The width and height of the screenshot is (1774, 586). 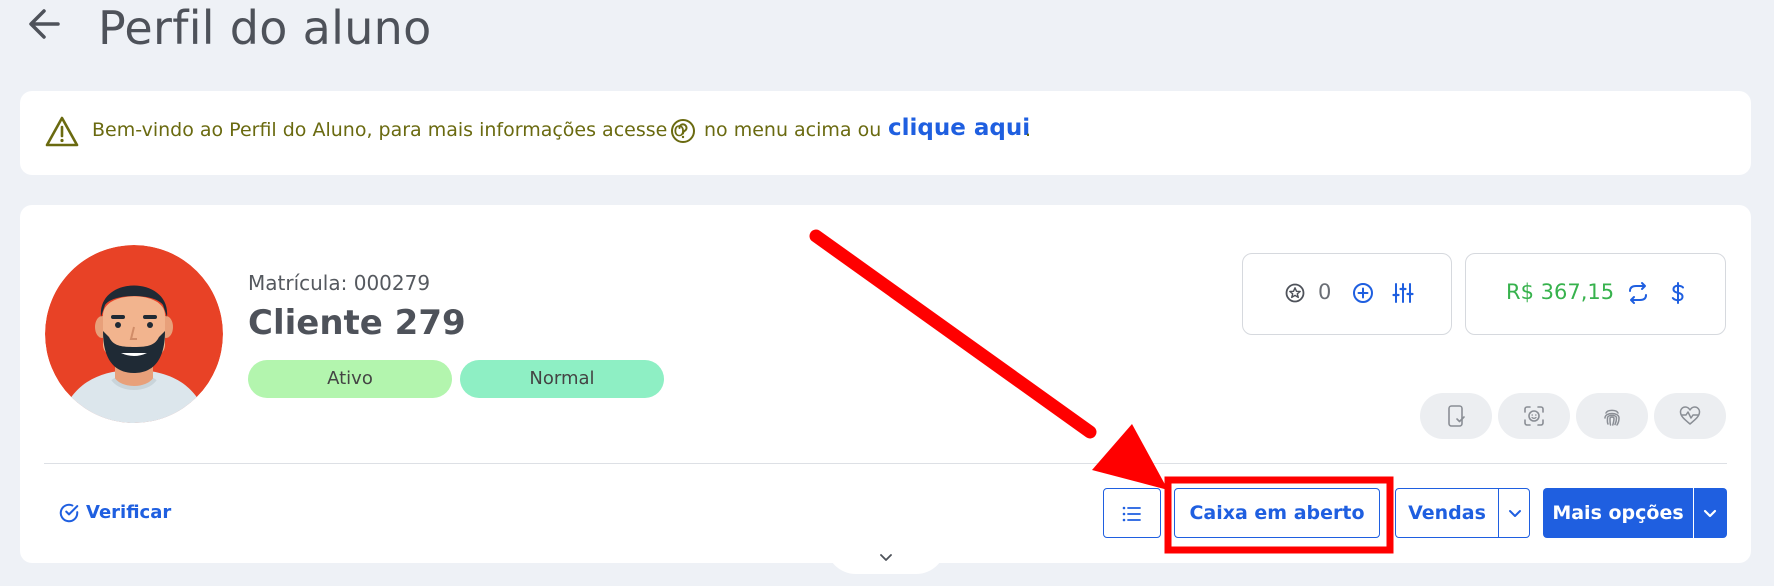 What do you see at coordinates (1325, 292) in the screenshot?
I see `points-value: 0` at bounding box center [1325, 292].